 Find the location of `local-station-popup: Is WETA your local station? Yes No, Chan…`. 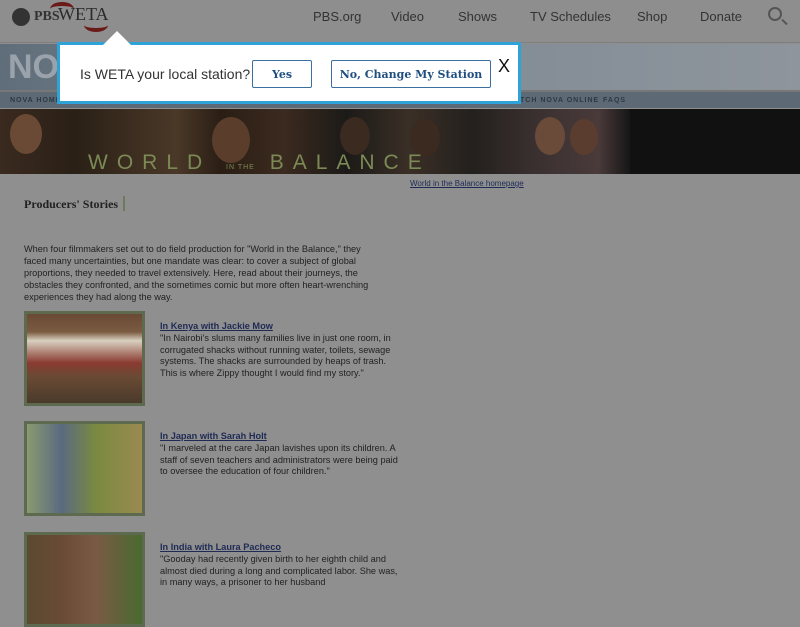

local-station-popup: Is WETA your local station? Yes No, Chan… is located at coordinates (289, 67).